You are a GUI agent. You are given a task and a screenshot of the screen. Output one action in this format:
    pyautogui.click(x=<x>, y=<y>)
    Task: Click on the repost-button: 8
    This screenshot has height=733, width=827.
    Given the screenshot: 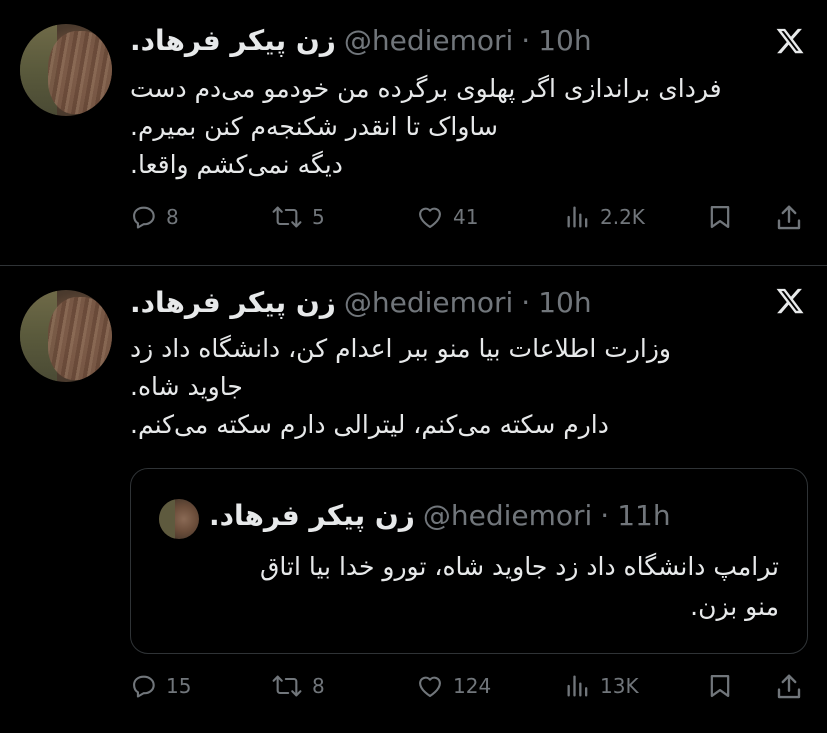 What is the action you would take?
    pyautogui.click(x=297, y=686)
    